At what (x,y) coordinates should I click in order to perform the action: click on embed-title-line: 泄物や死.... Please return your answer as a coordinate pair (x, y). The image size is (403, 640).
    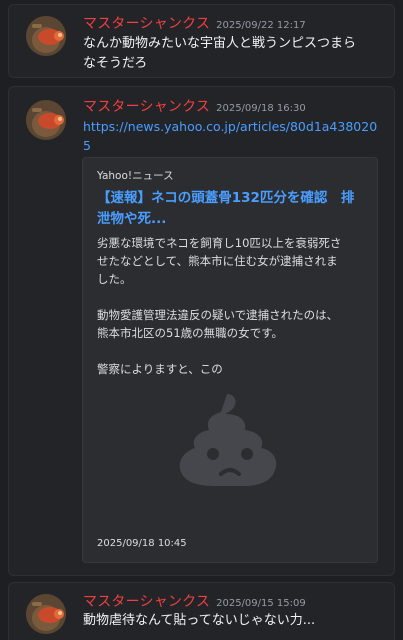
    Looking at the image, I should click on (232, 219).